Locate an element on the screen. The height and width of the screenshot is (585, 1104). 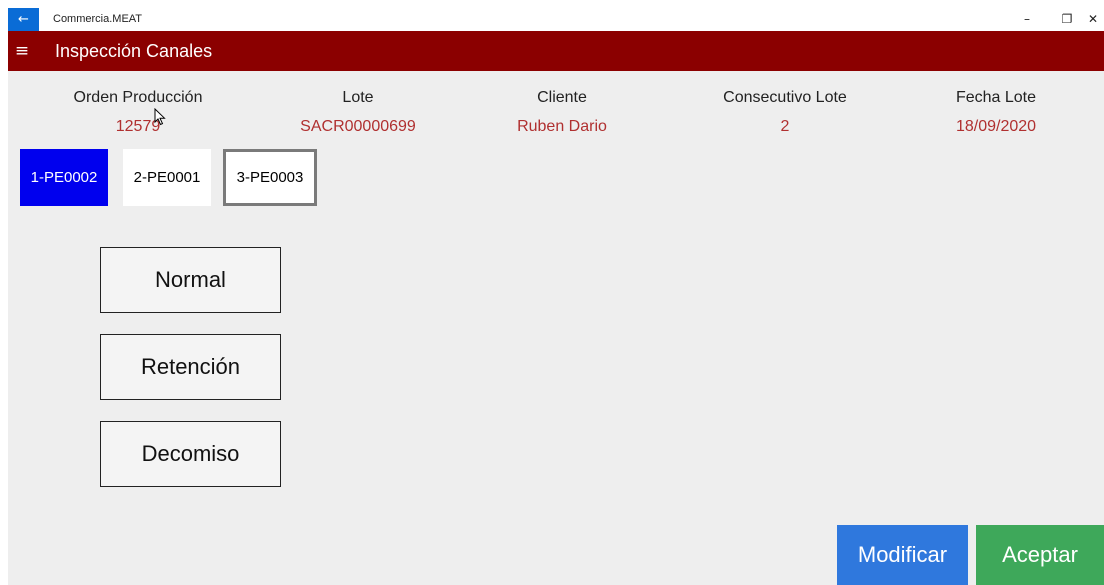
hamburger-icon: ≡ is located at coordinates (22, 51).